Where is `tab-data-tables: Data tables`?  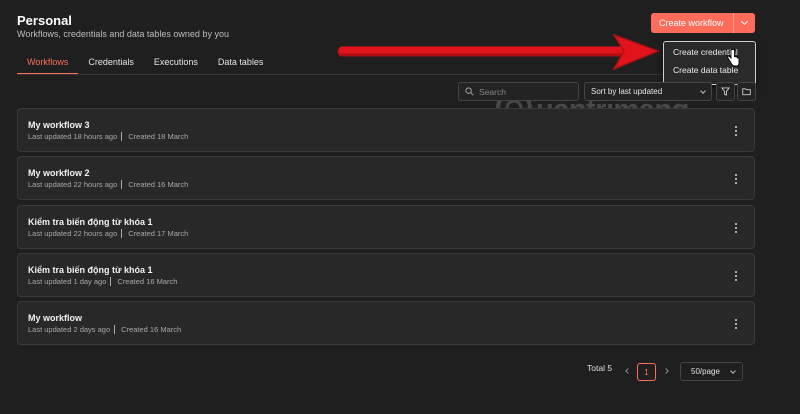
tab-data-tables: Data tables is located at coordinates (241, 65).